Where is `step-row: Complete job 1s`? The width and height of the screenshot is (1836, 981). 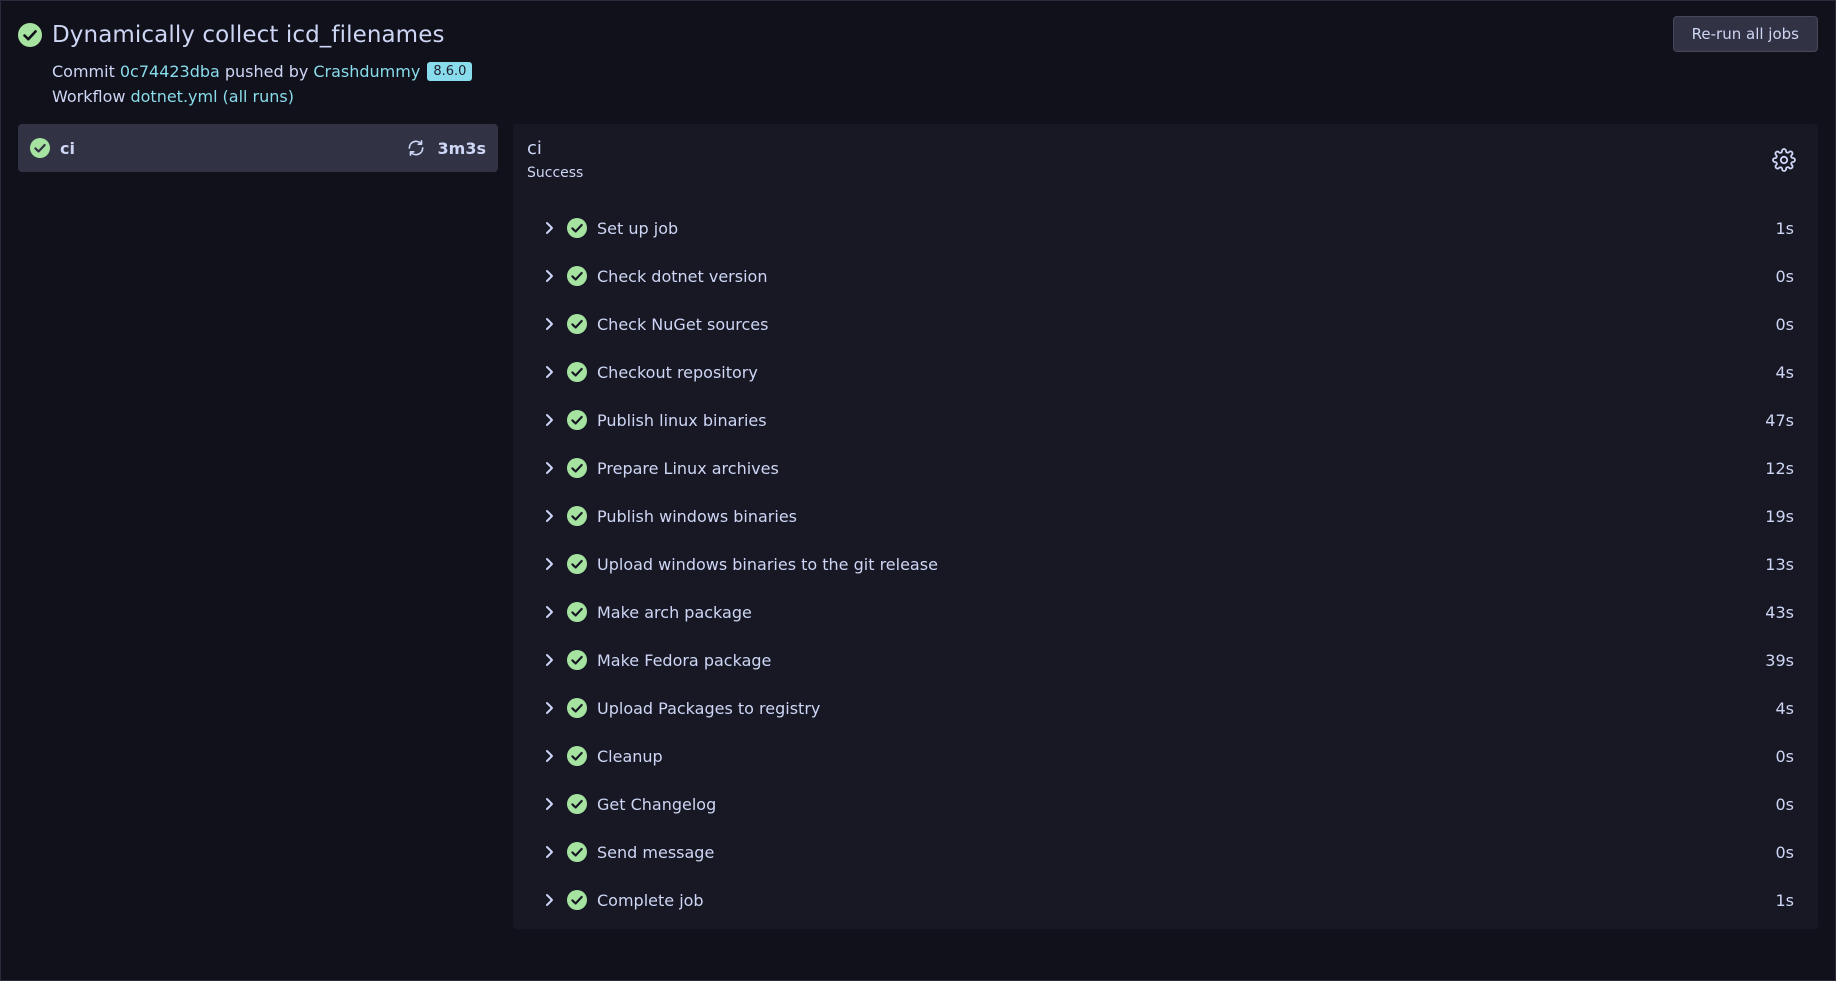 step-row: Complete job 1s is located at coordinates (1167, 900).